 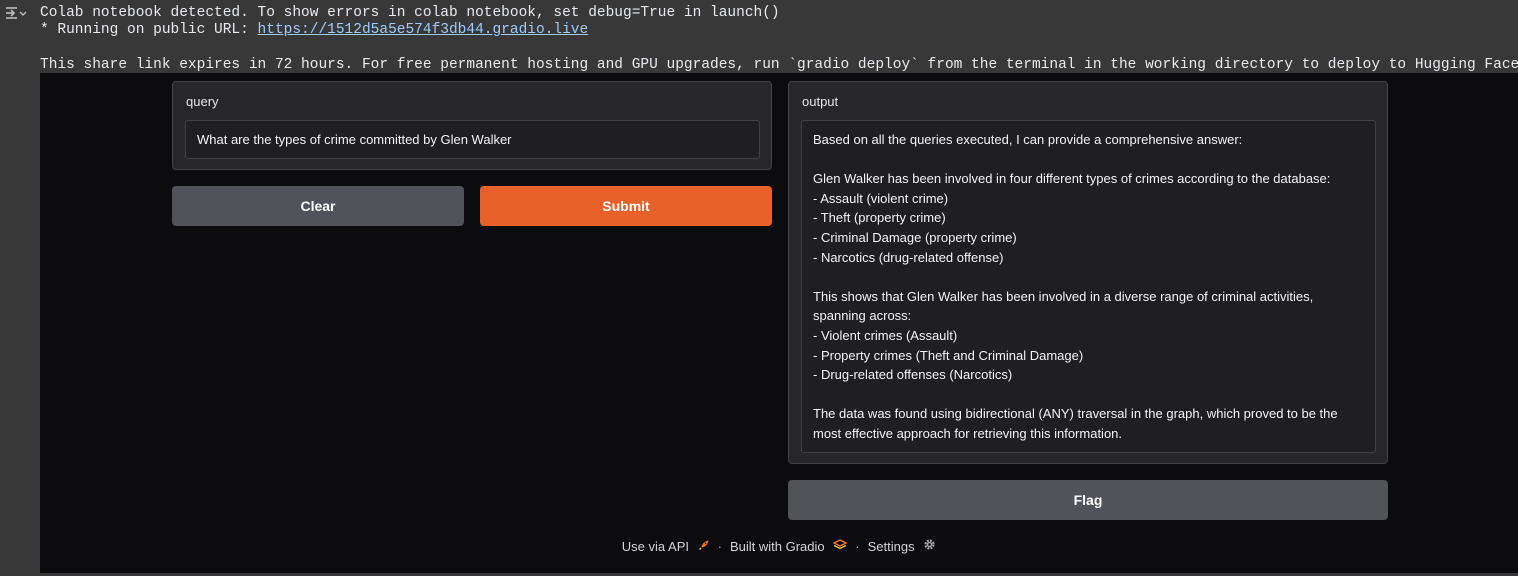 I want to click on use-via-api-link: Use via API, so click(x=666, y=546).